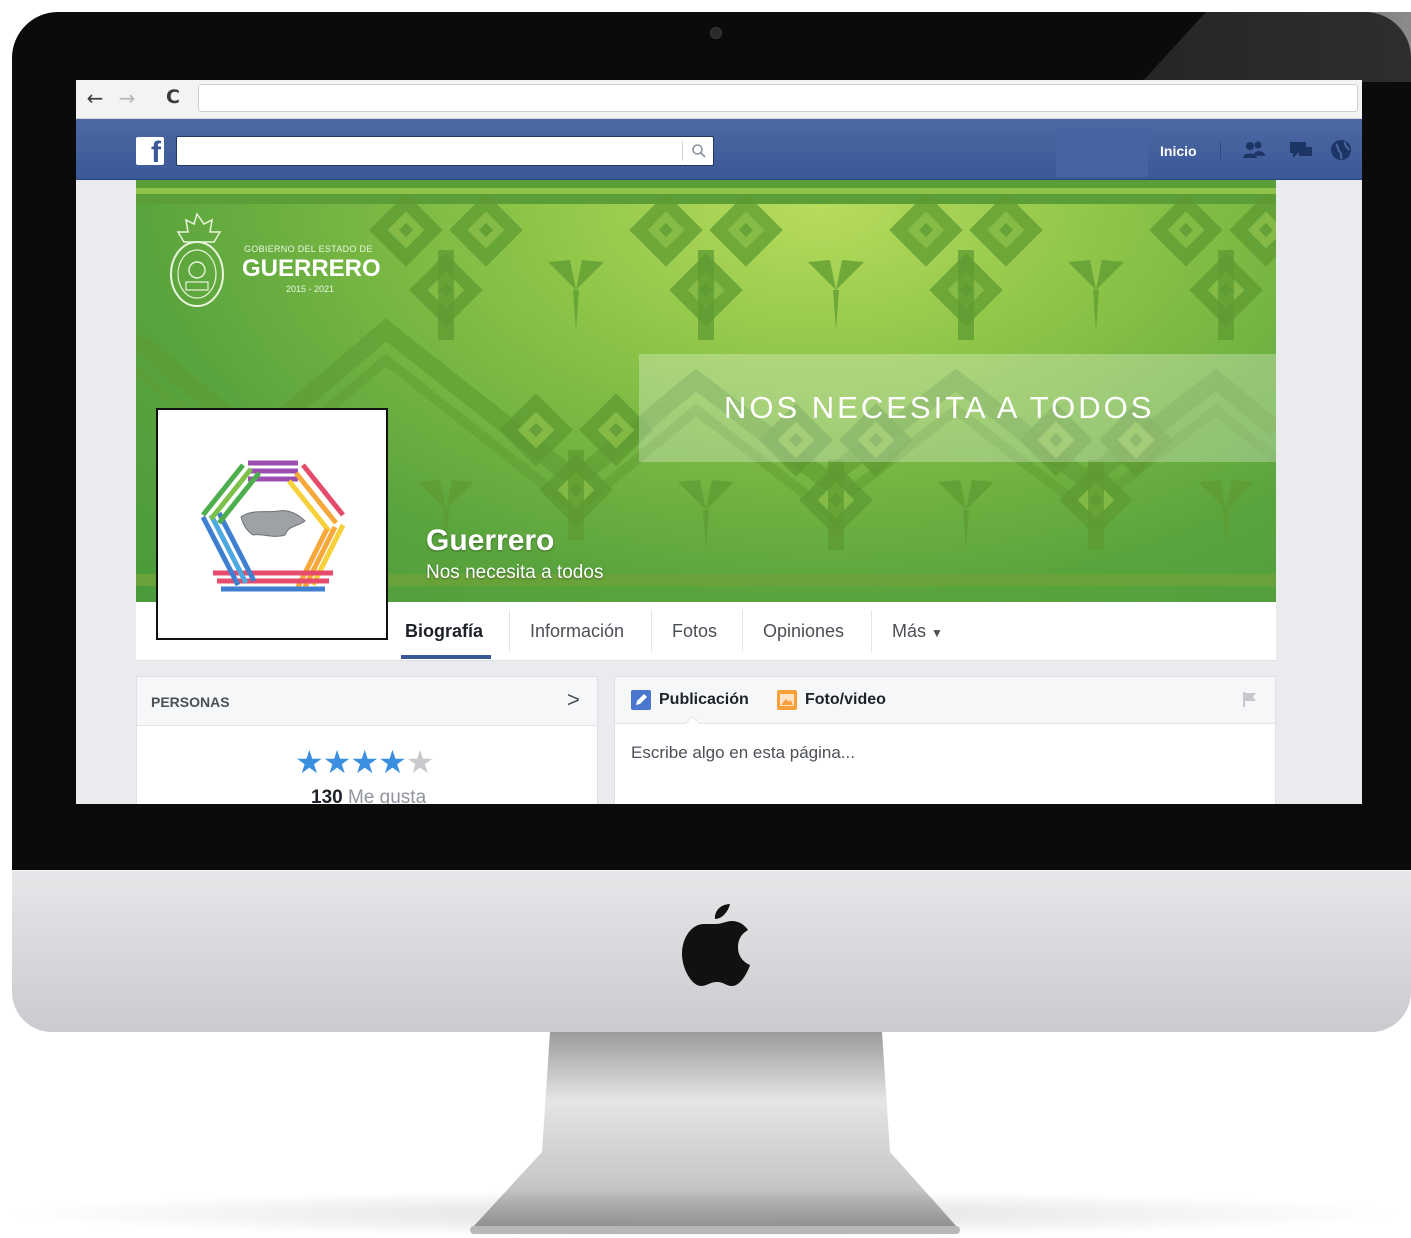  I want to click on guerrero-star-logo, so click(273, 526).